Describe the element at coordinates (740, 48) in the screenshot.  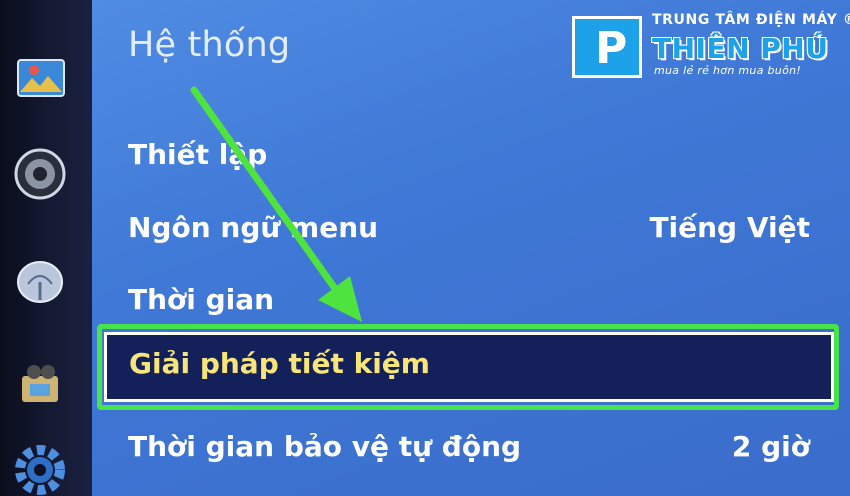
I see `logo-main-text: THIÊN PHÚ` at that location.